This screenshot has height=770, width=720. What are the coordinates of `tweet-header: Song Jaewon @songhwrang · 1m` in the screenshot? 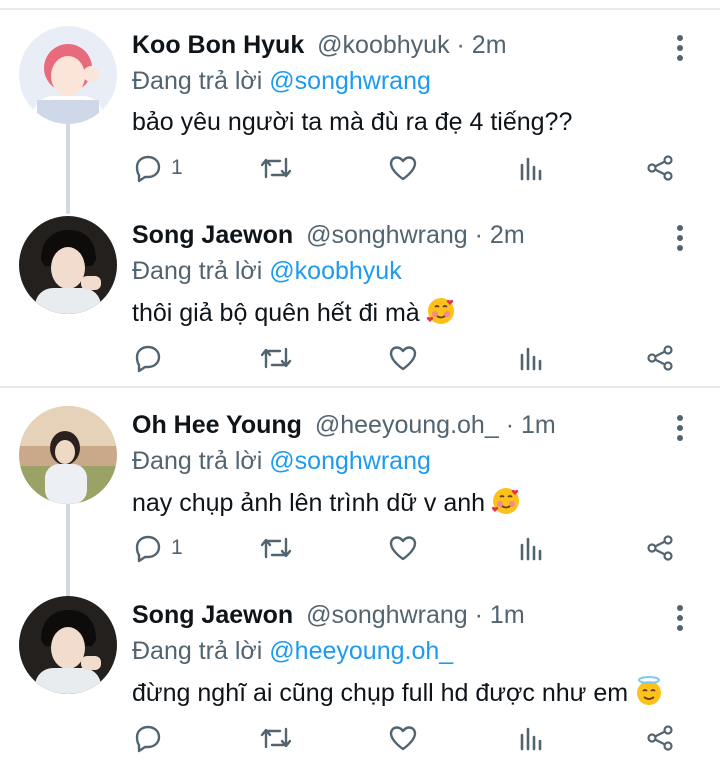 It's located at (328, 615).